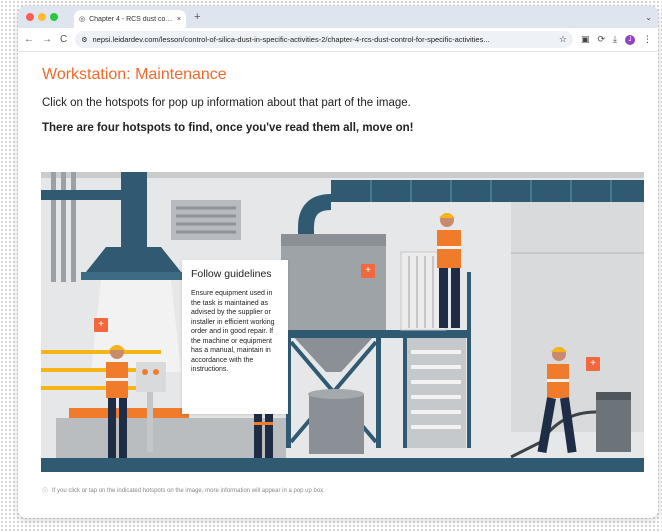  Describe the element at coordinates (29, 39) in the screenshot. I see `back-button: ←` at that location.